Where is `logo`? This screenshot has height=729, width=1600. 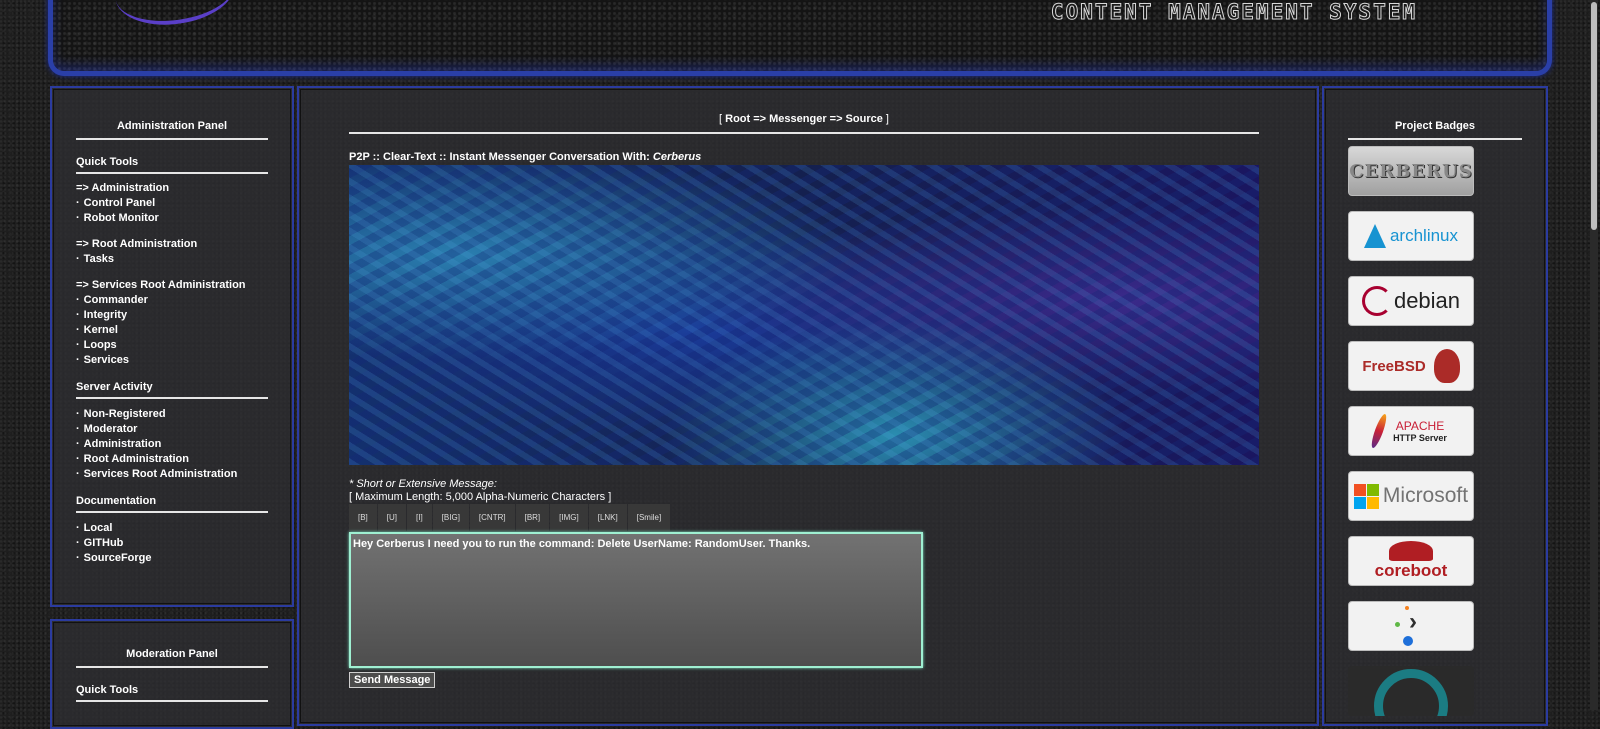
logo is located at coordinates (175, 16).